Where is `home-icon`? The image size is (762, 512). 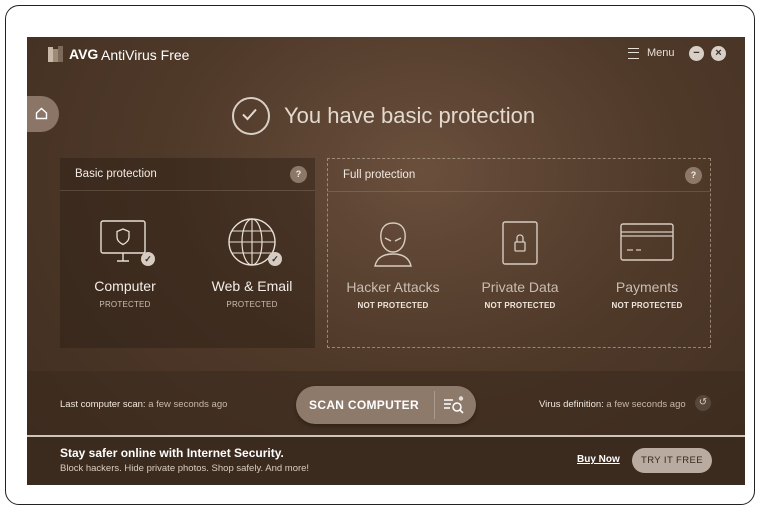
home-icon is located at coordinates (41, 113).